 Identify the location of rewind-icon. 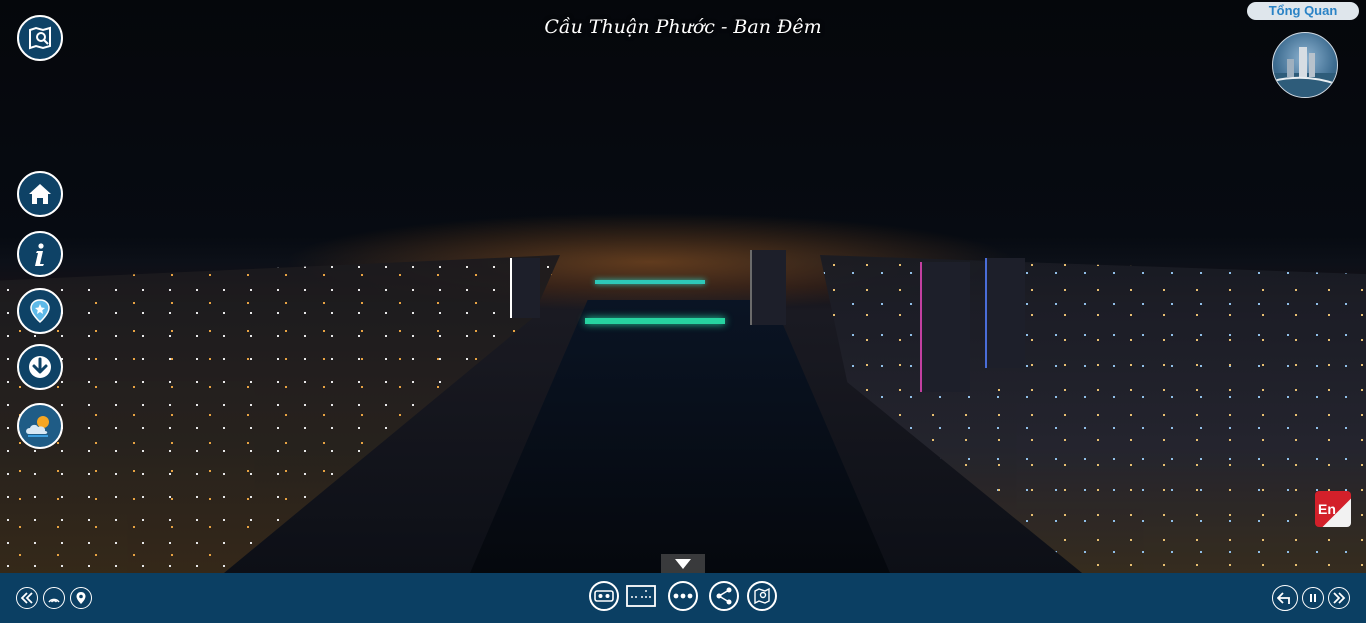
(27, 598).